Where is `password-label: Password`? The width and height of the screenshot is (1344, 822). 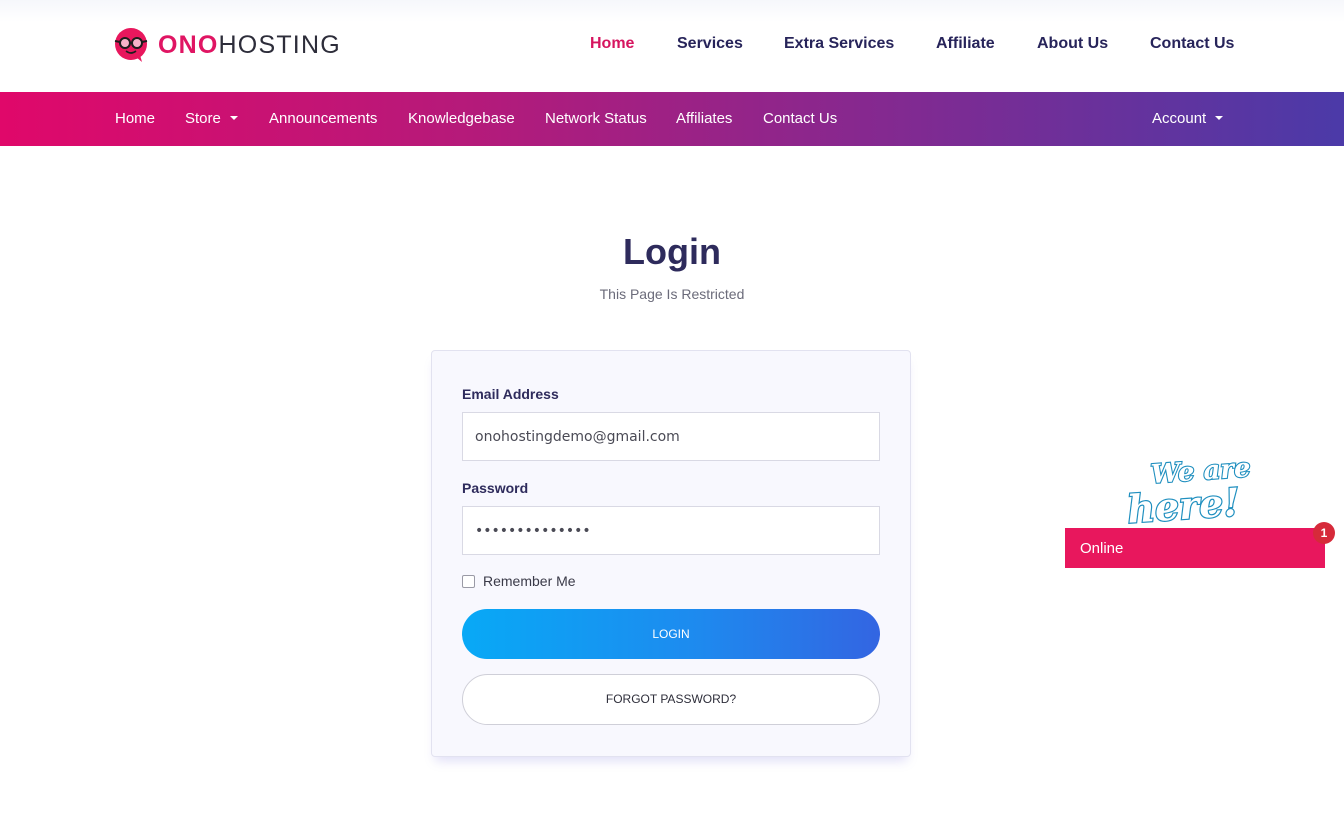 password-label: Password is located at coordinates (495, 488).